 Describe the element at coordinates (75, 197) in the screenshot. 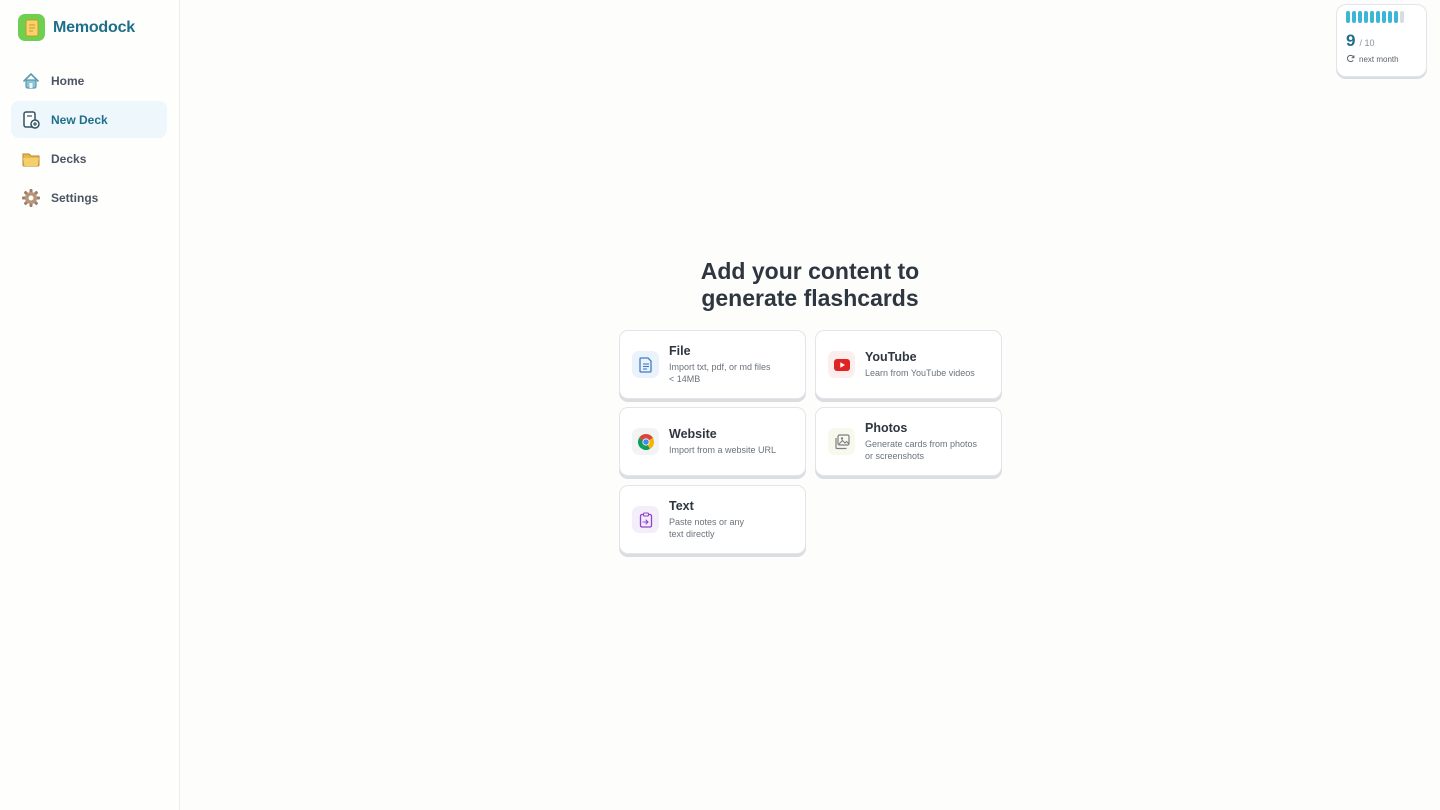

I see `sidebar-item-label: Settings` at that location.